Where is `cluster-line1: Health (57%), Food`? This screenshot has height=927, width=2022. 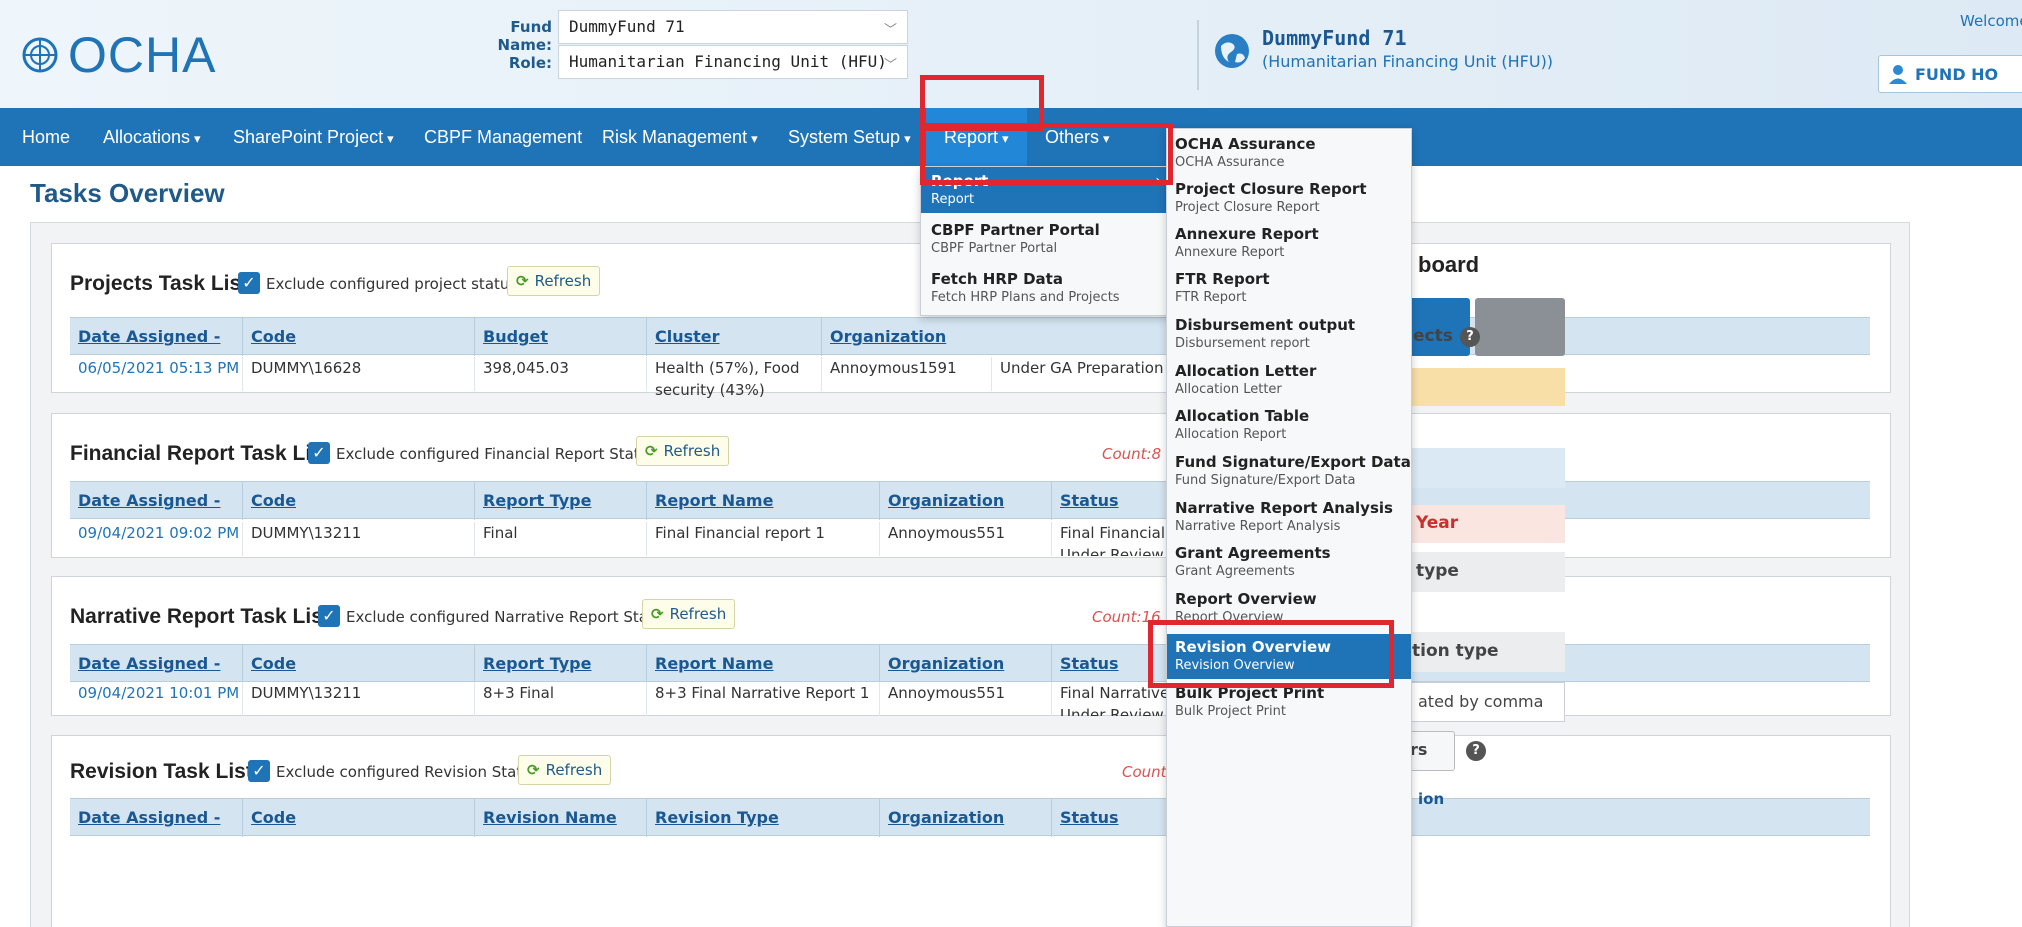
cluster-line1: Health (57%), Food is located at coordinates (727, 368).